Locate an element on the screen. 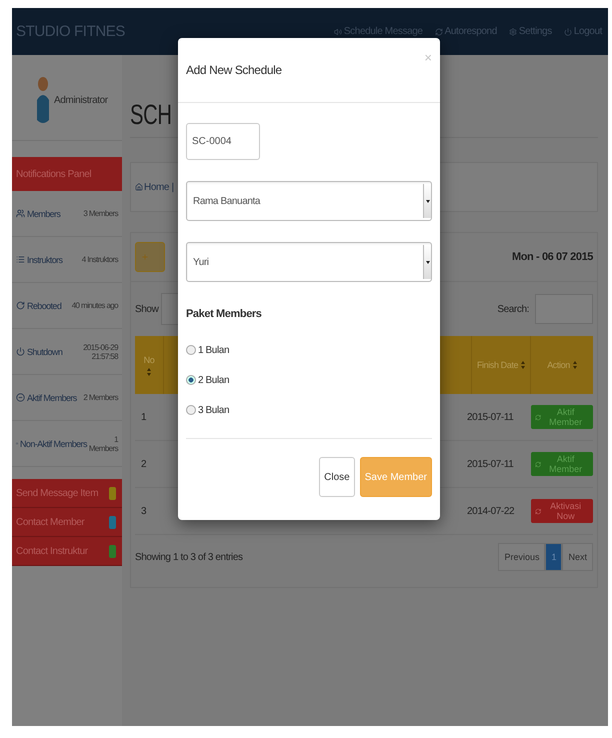 The width and height of the screenshot is (612, 738). notification-item: Rebooted 40 minutes ago is located at coordinates (67, 306).